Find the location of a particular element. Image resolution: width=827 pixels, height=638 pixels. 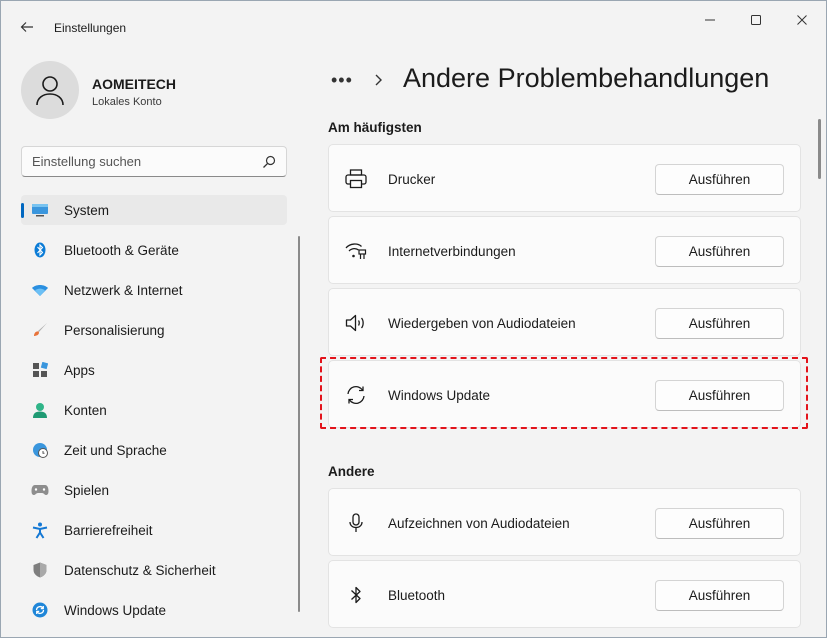

sidebar-item-time-language: Zeit und Sprache is located at coordinates (154, 450).